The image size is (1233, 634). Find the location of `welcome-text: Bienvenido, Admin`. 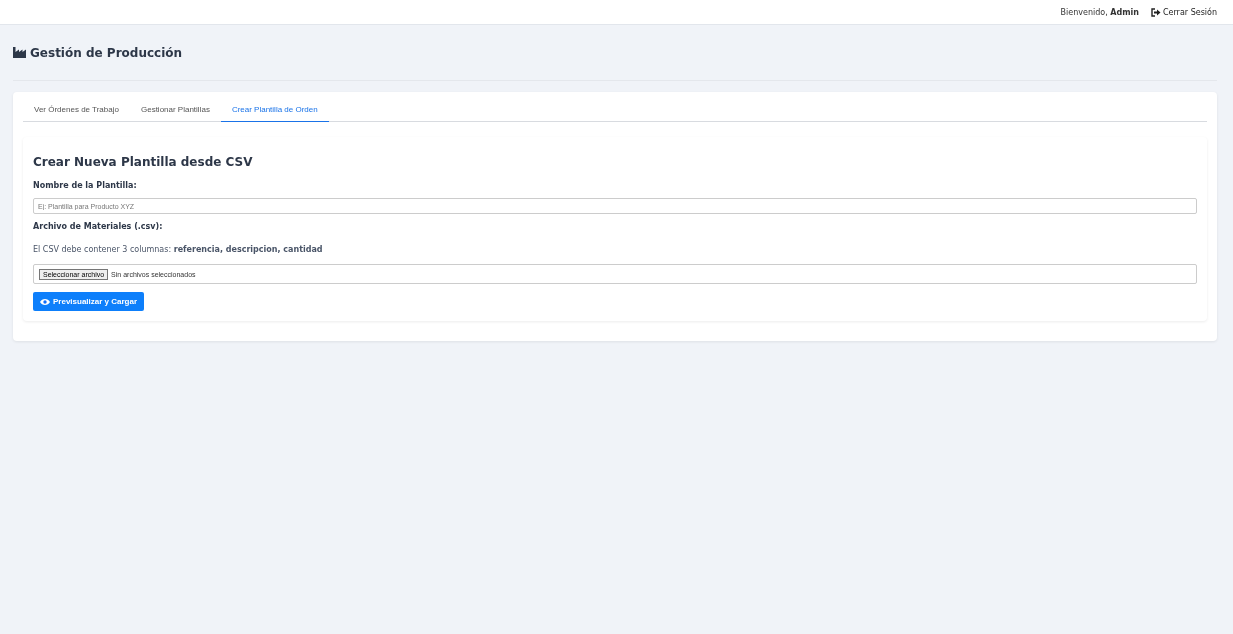

welcome-text: Bienvenido, Admin is located at coordinates (1099, 12).